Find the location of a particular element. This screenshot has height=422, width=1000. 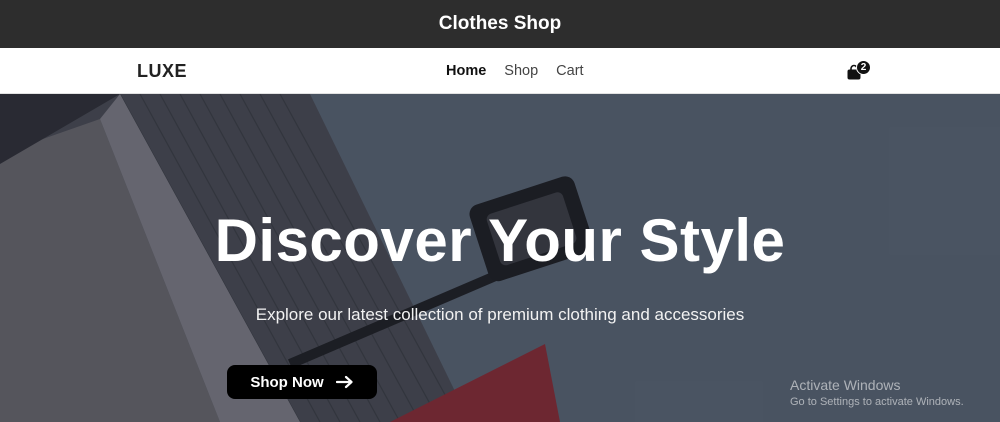

watermark-line-1: Activate Windows is located at coordinates (845, 385).